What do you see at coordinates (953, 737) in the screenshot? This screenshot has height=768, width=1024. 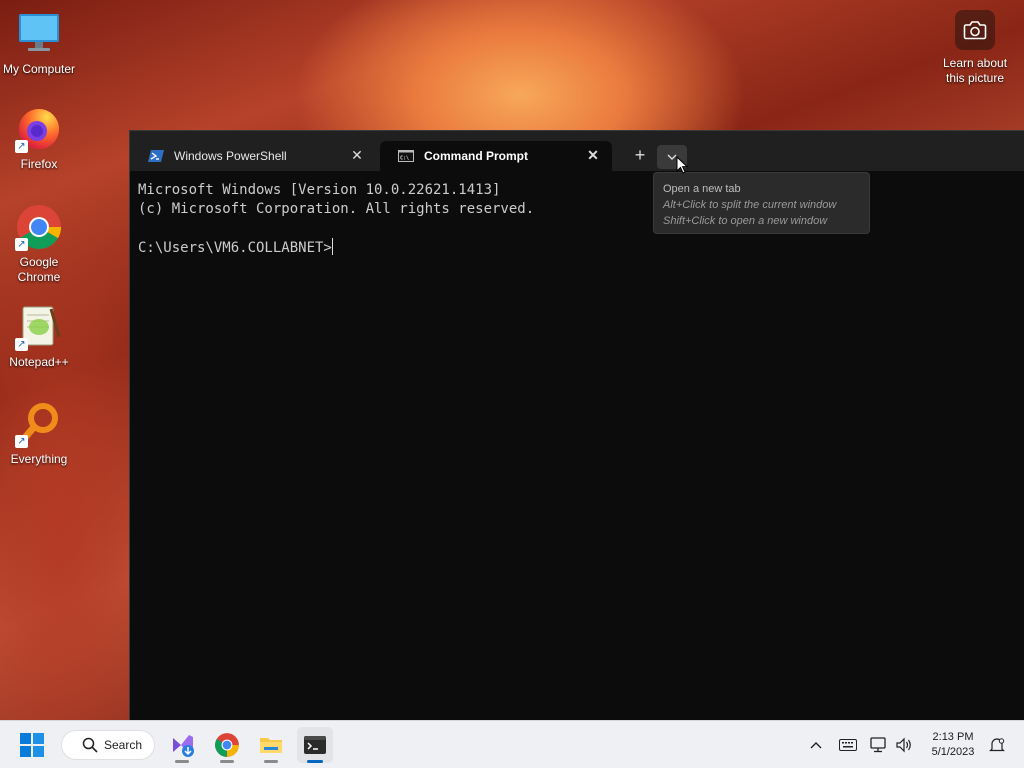 I see `clock-time: 2:13 PM` at bounding box center [953, 737].